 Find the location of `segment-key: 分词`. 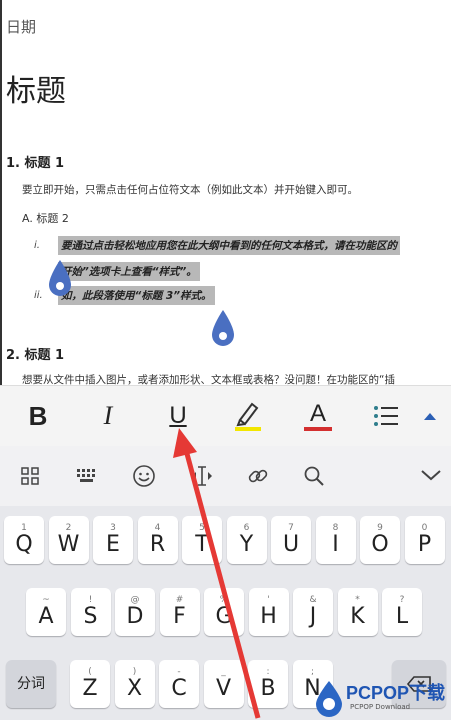

segment-key: 分词 is located at coordinates (31, 684).